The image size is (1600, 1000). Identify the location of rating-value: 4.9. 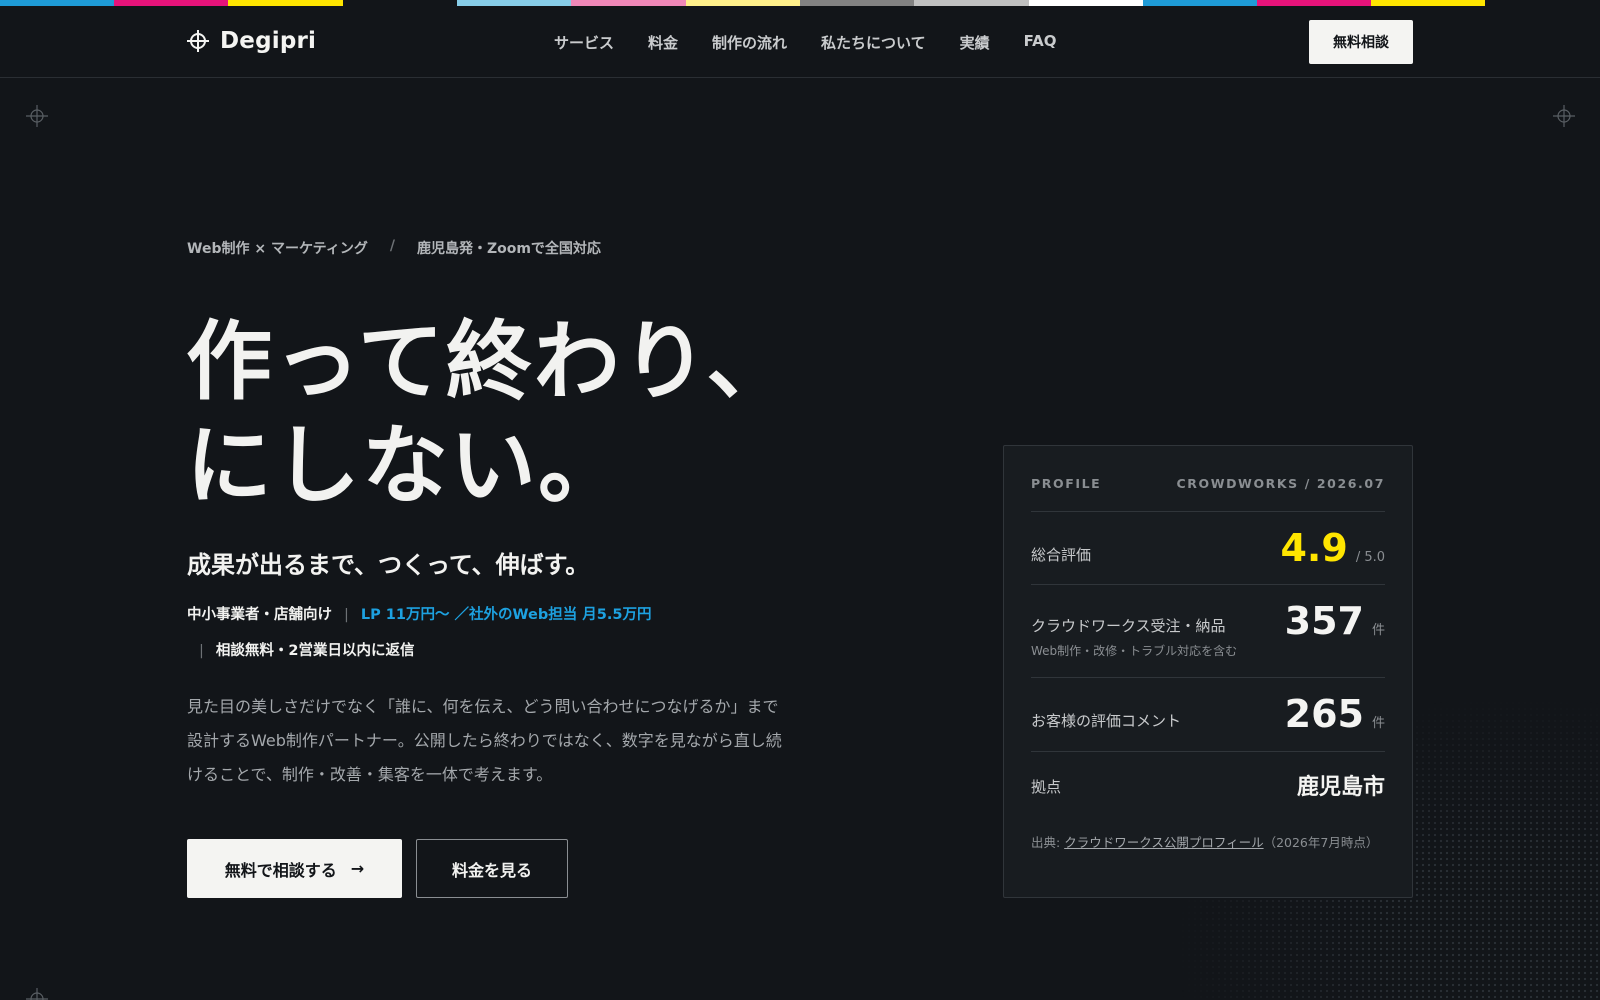
(1314, 548).